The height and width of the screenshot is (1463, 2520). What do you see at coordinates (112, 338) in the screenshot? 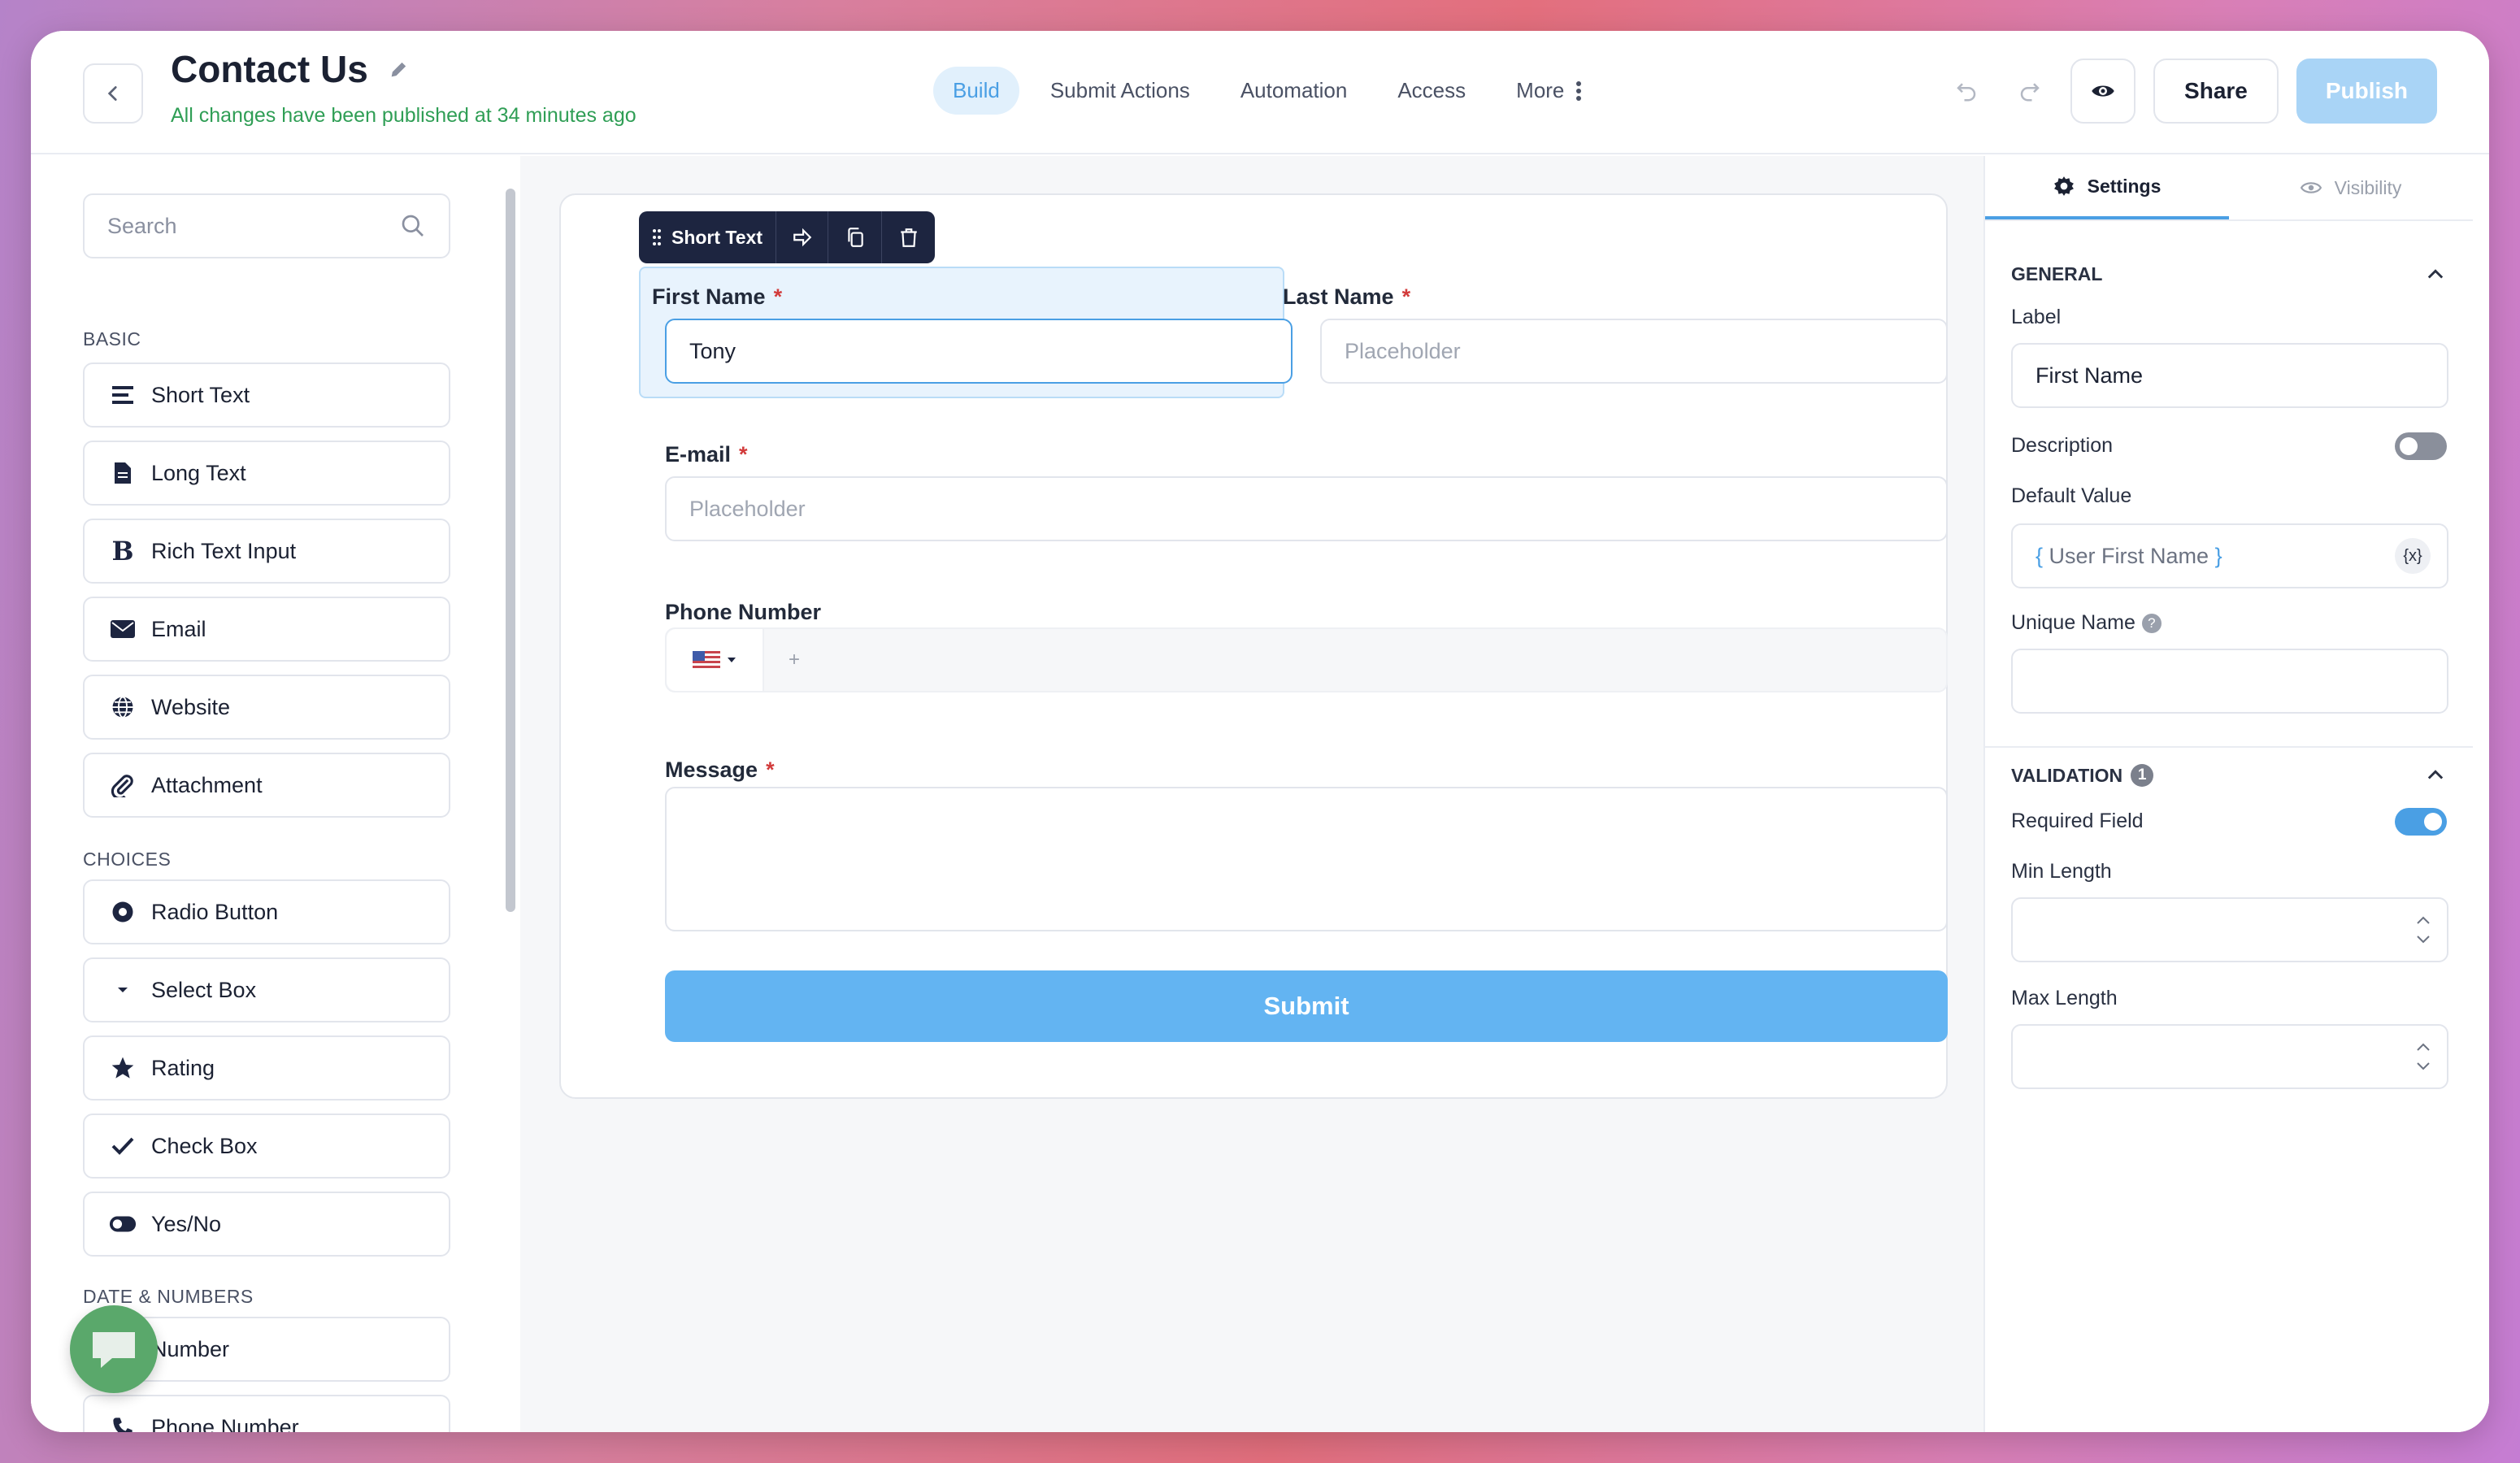
I see `section-basic: BASIC` at bounding box center [112, 338].